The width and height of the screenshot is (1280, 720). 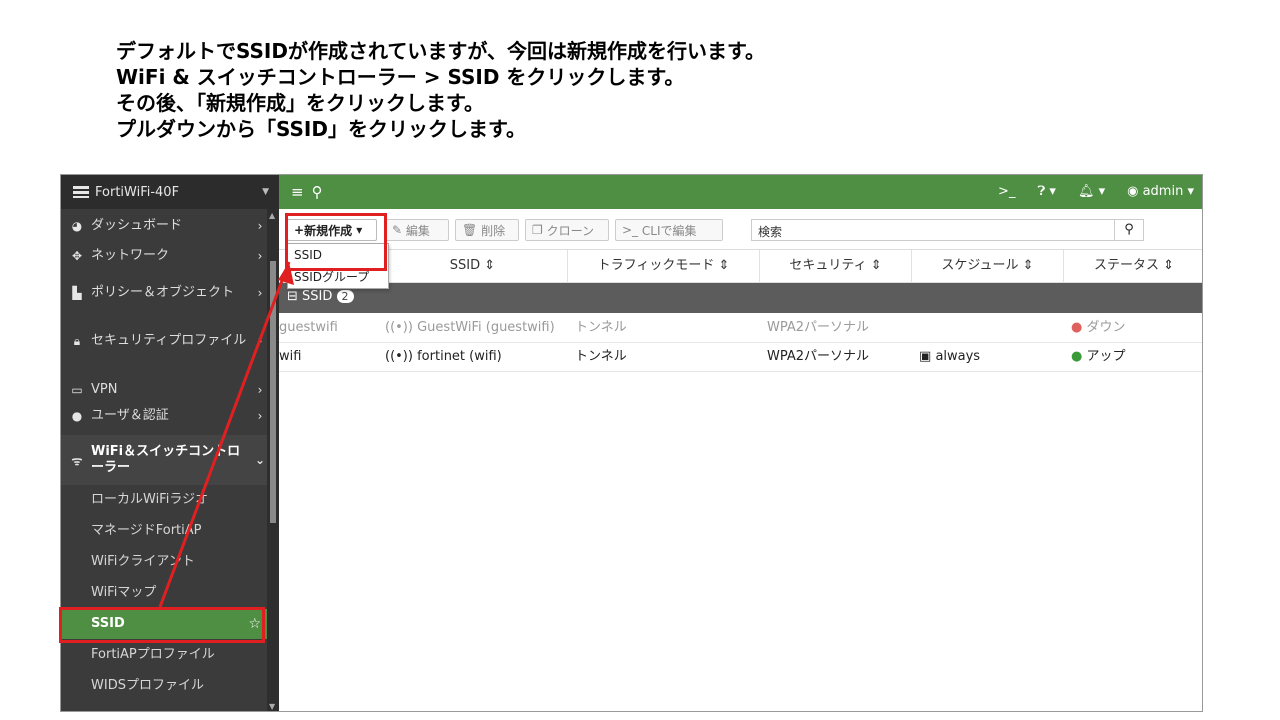 What do you see at coordinates (740, 229) in the screenshot?
I see `toolbar: + 新規作成 ▾ ✎ 編集 🗑︎ 削除 ❐ クローン >_ CLIで編集 検索 ⚲` at bounding box center [740, 229].